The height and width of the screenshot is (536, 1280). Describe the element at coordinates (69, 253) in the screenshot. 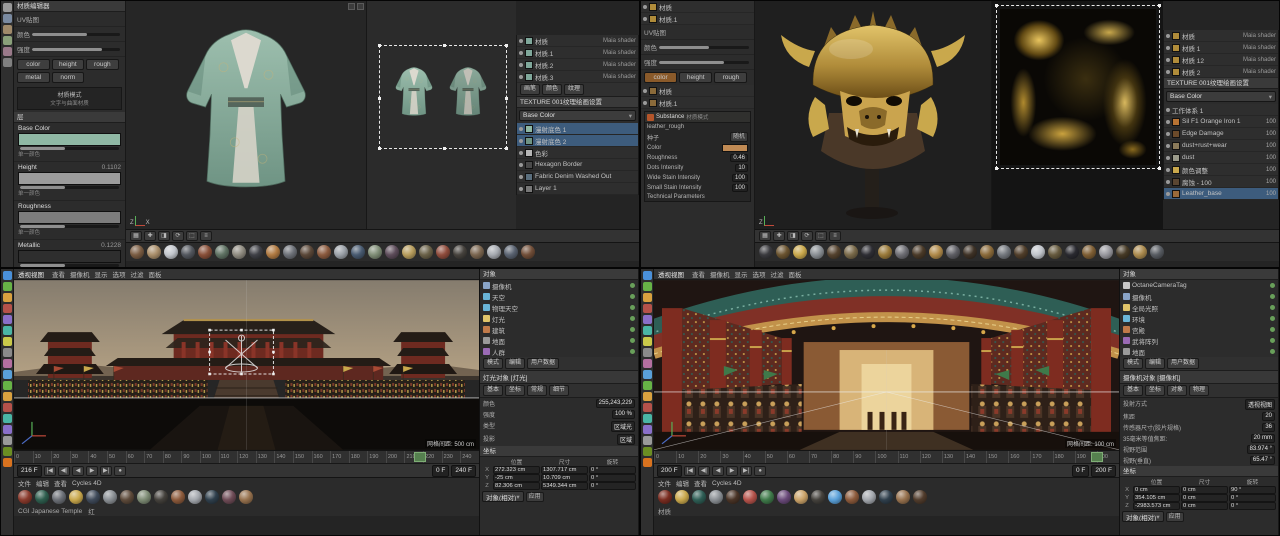

I see `channel-swatch-block: Metallic0.1228 单一颜色` at that location.